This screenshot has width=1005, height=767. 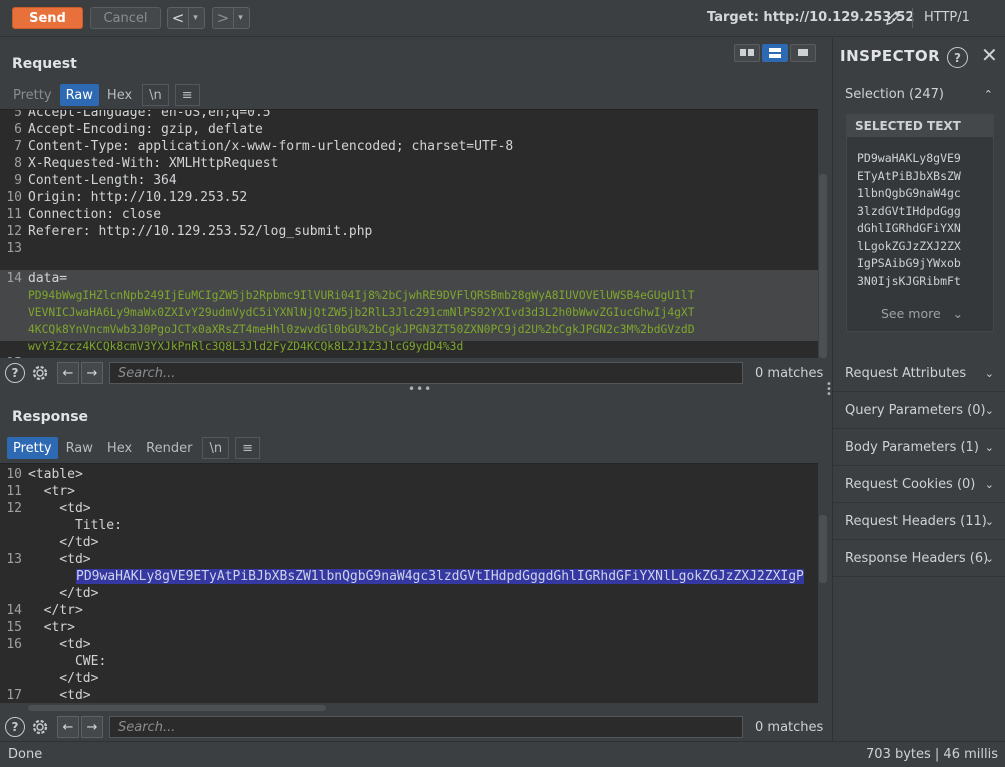 I want to click on request-line: Accept-Language: en-US,en;q=0.5, so click(x=149, y=114).